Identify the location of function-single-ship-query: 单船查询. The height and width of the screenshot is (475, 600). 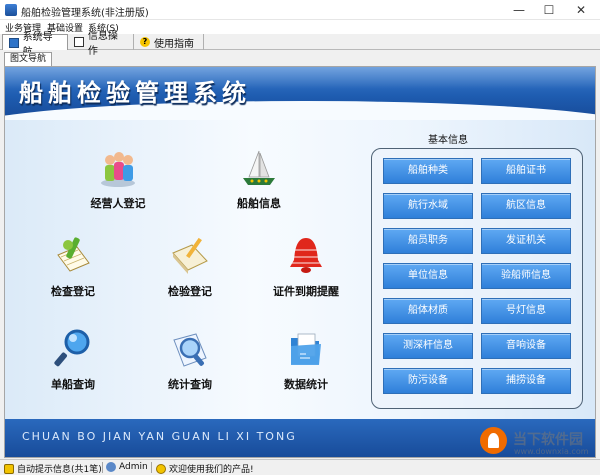
(73, 366).